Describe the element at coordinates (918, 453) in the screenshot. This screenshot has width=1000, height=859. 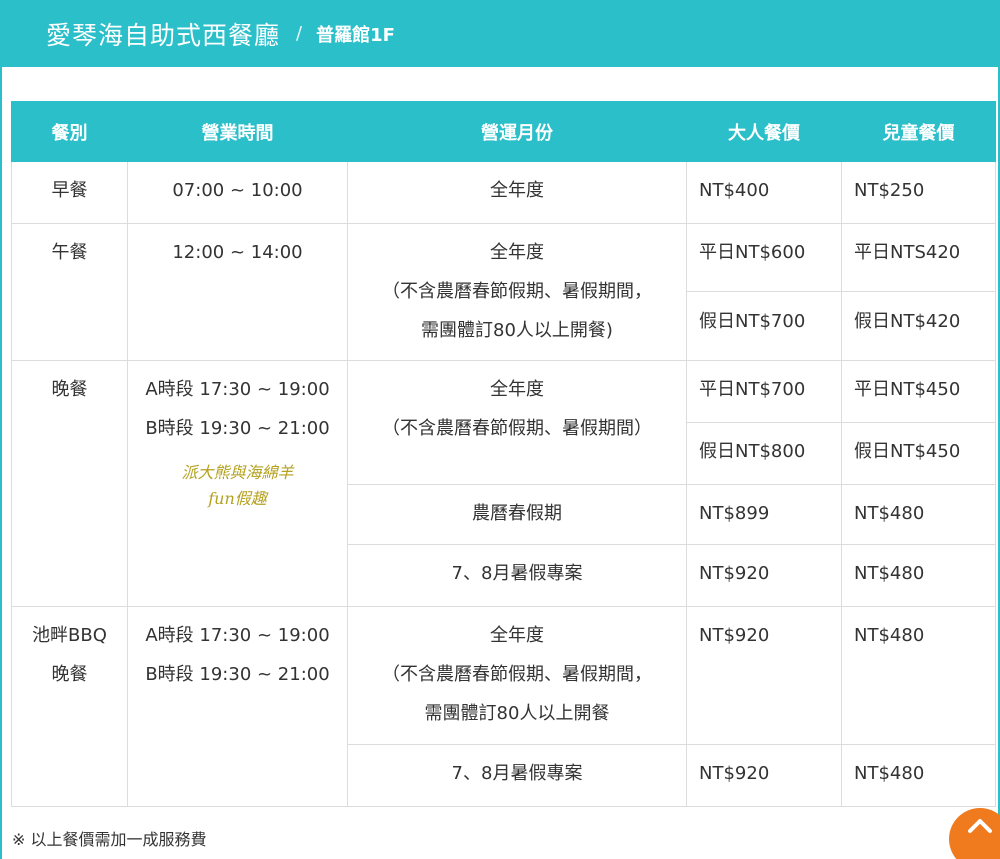
I see `child-price-cell: 假日NT$450` at that location.